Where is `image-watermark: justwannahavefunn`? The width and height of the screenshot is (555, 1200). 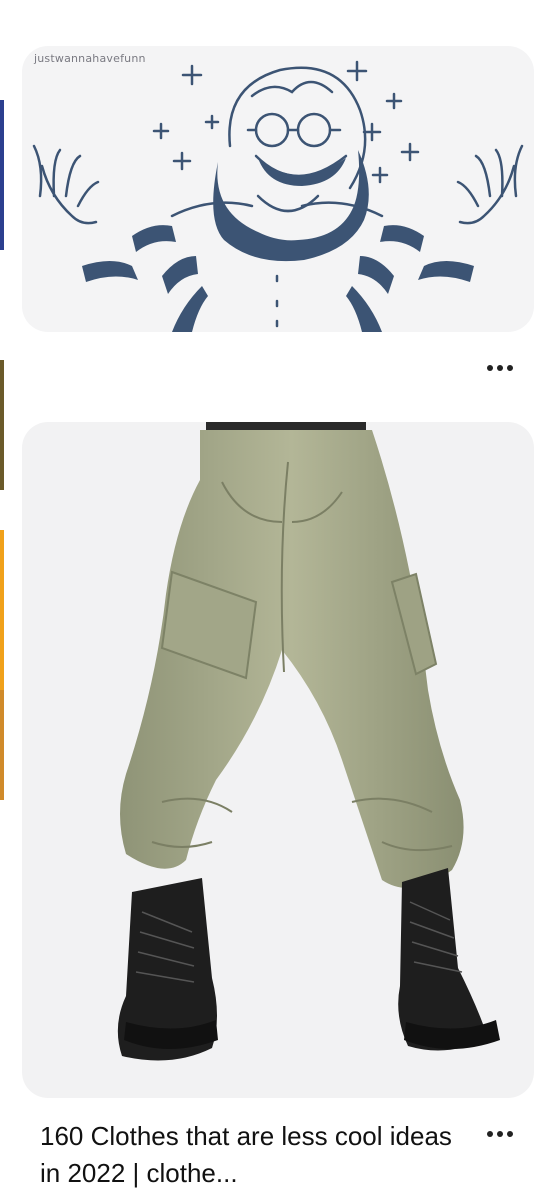
image-watermark: justwannahavefunn is located at coordinates (90, 58).